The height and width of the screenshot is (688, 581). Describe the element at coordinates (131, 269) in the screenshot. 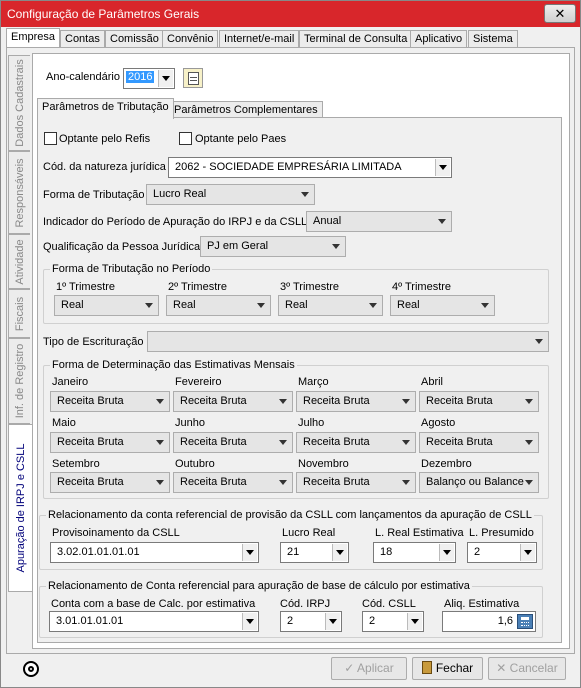

I see `periodo-title: Forma de Tributação no Período` at that location.